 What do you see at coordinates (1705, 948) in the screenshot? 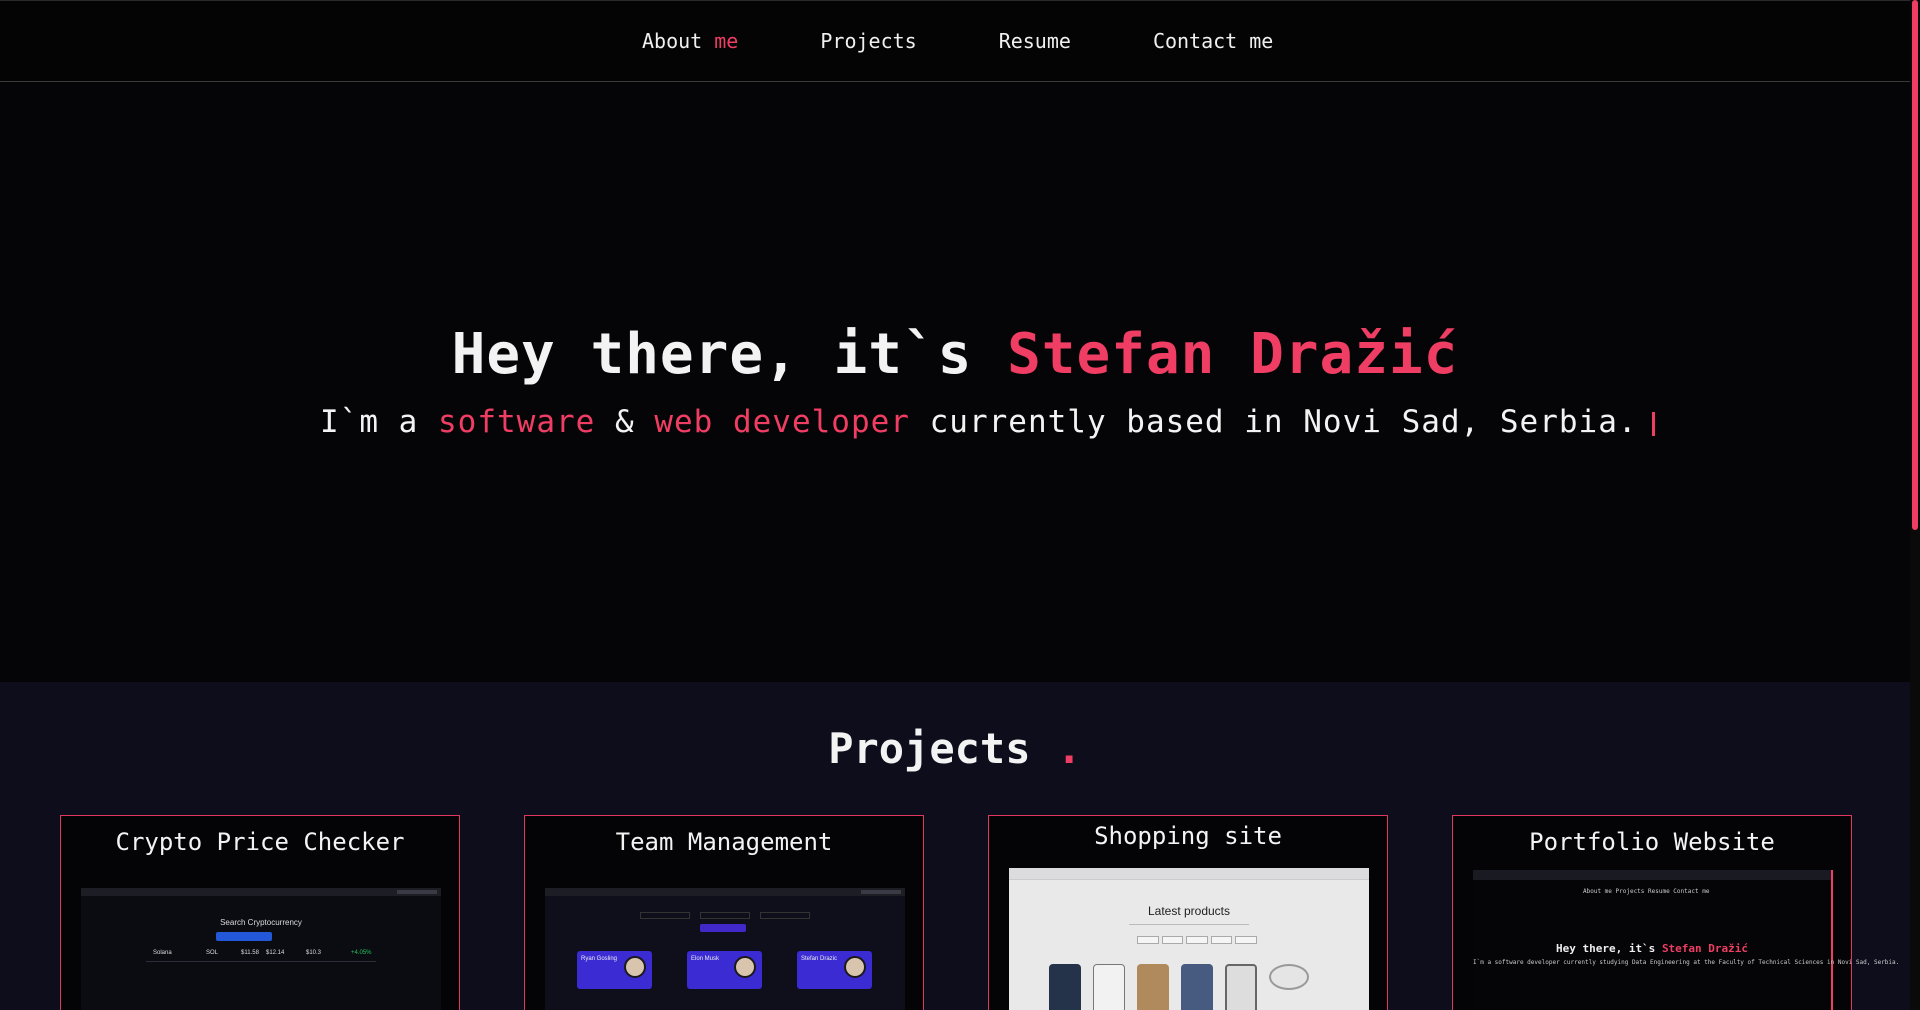
I see `thumb-title-name: Stefan Dražić` at bounding box center [1705, 948].